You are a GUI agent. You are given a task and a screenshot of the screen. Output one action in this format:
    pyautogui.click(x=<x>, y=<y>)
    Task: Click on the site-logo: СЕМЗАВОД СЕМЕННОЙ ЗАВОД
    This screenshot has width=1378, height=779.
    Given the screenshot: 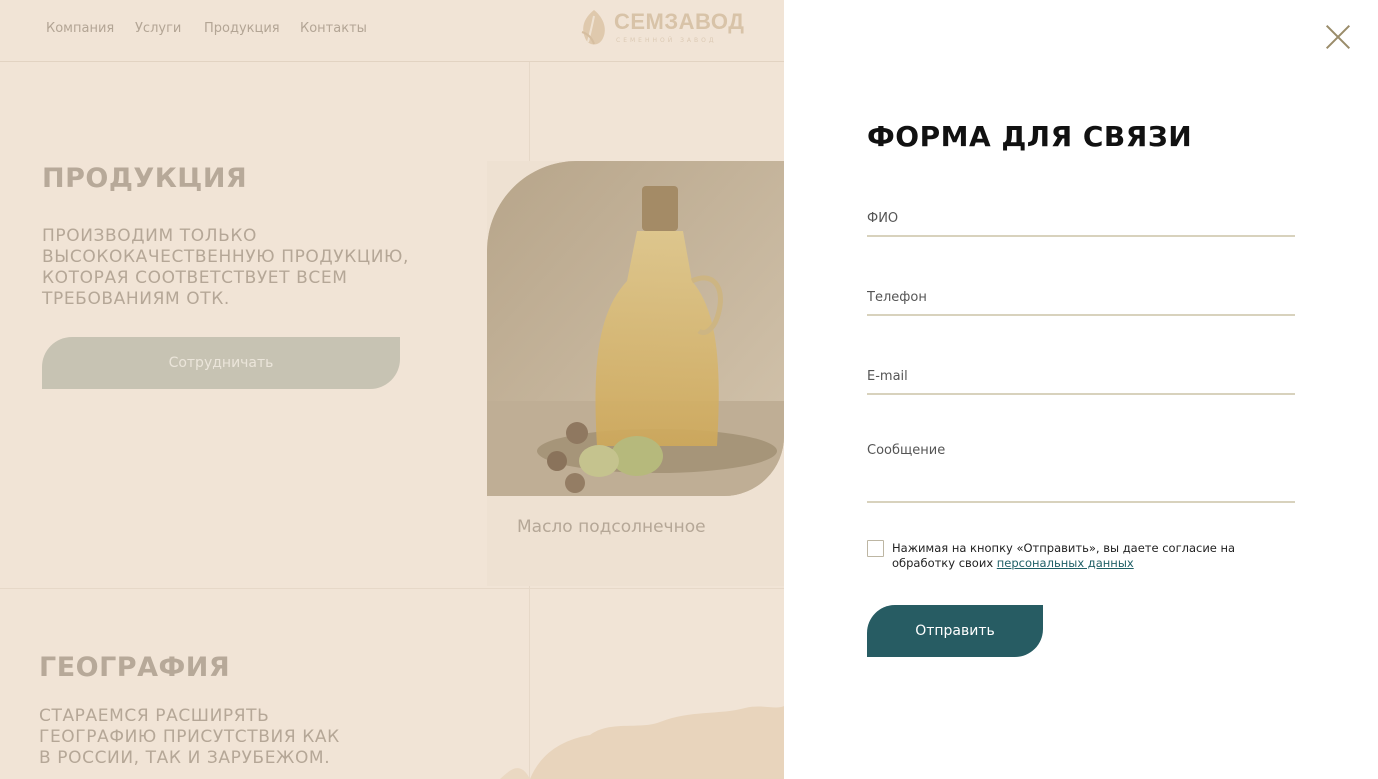 What is the action you would take?
    pyautogui.click(x=663, y=29)
    